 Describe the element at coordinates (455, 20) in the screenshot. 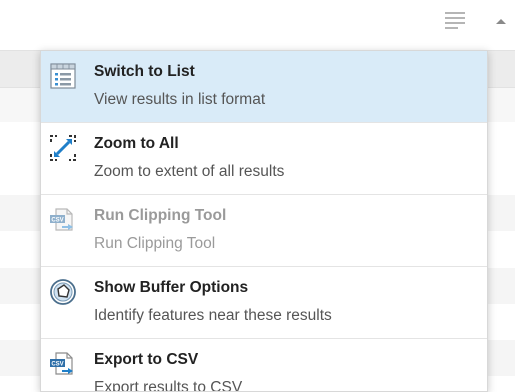

I see `hamburger-list-icon` at that location.